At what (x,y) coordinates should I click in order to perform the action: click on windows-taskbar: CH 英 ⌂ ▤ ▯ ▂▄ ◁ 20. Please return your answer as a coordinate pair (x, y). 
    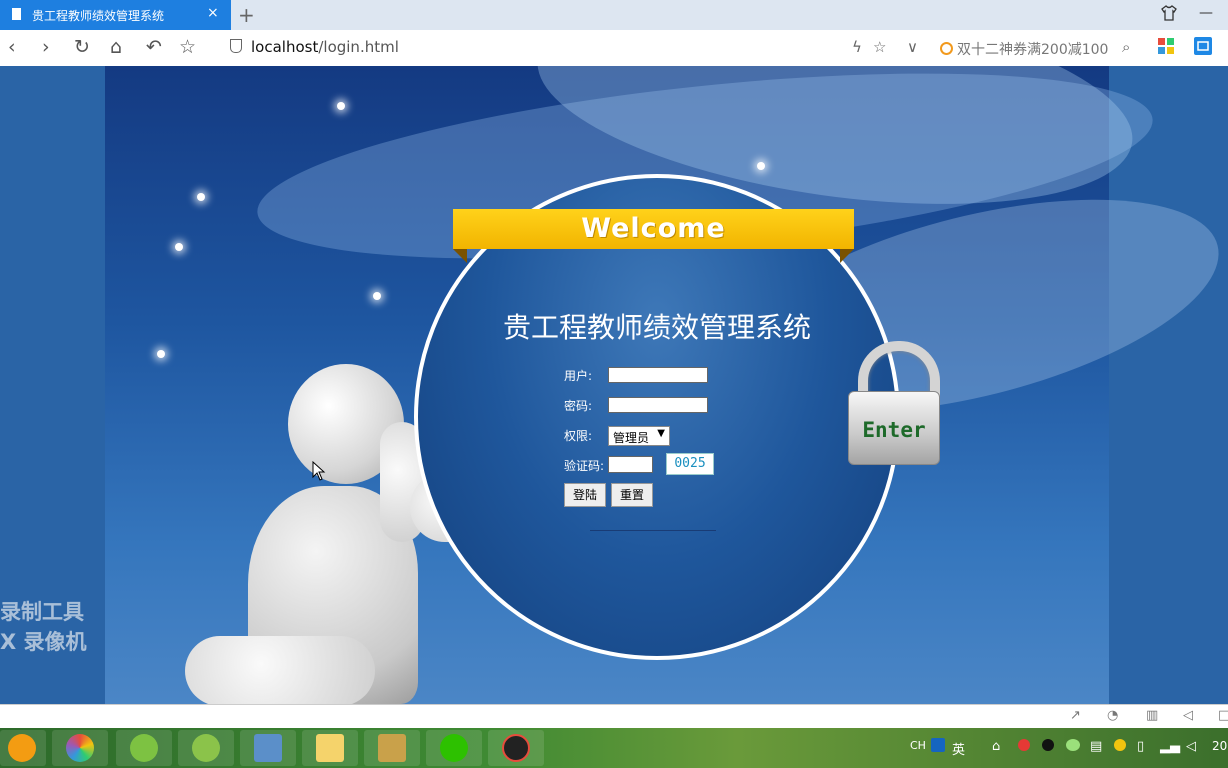
    Looking at the image, I should click on (614, 748).